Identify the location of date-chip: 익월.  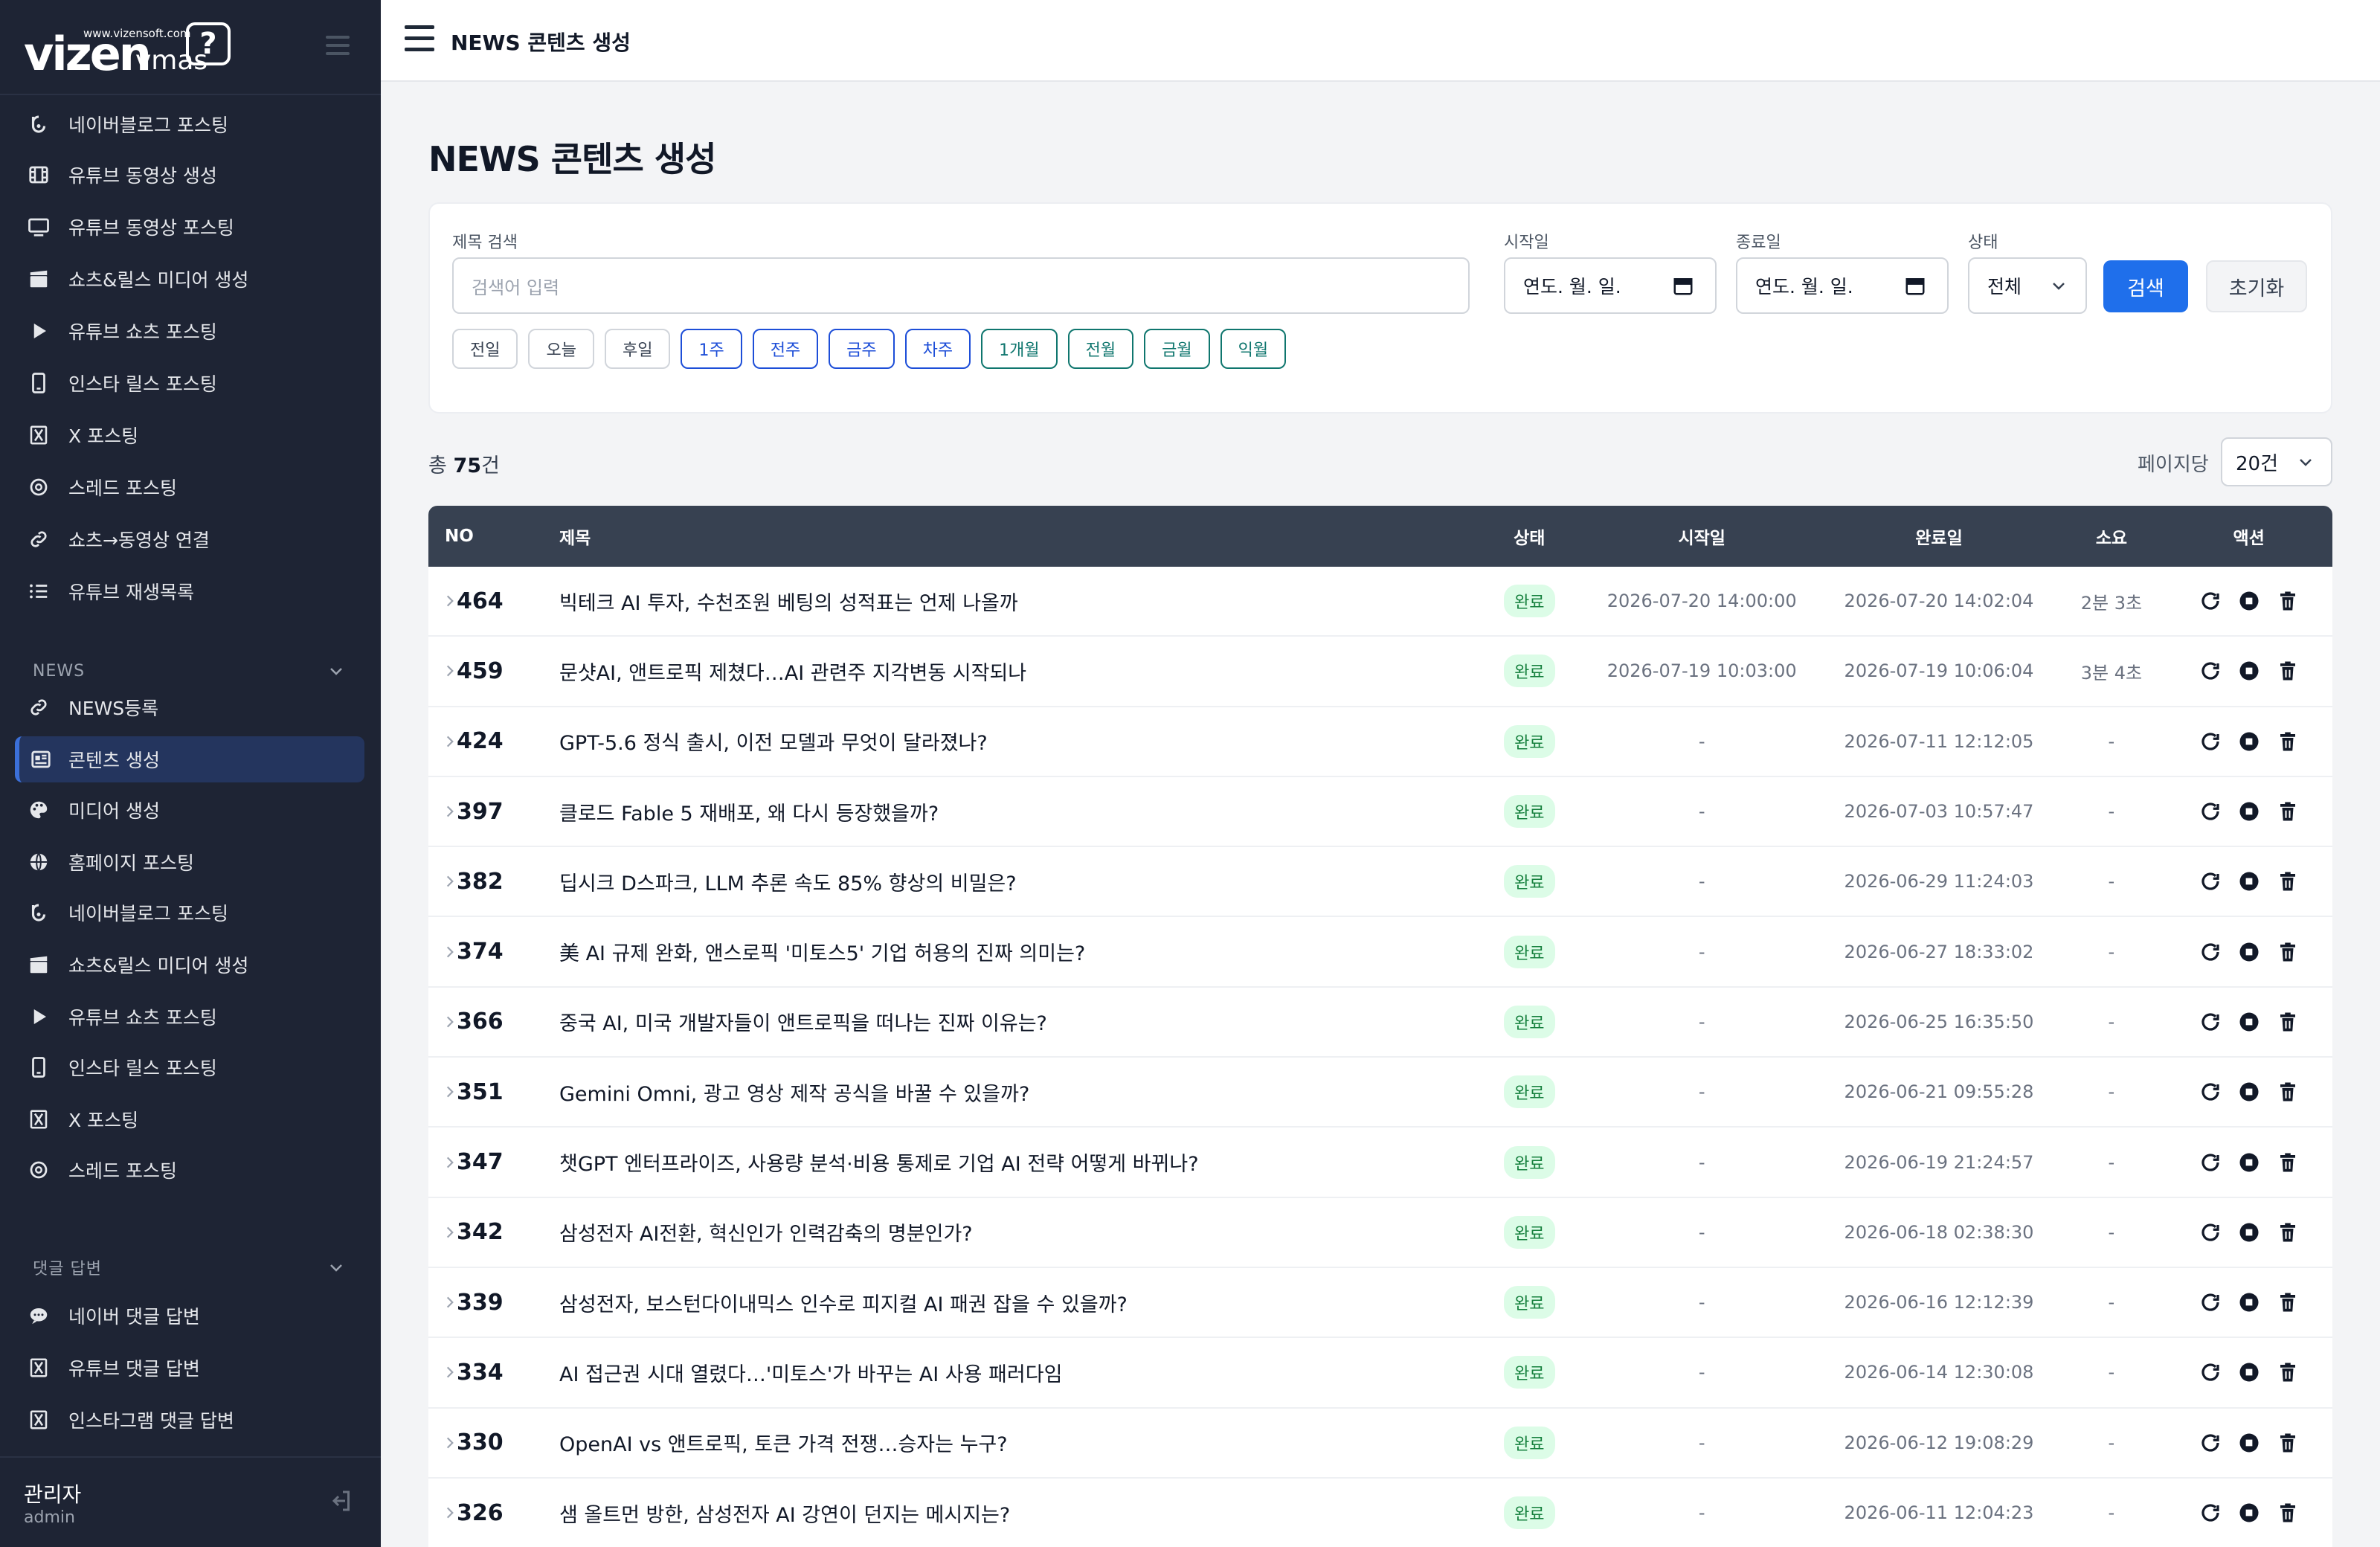
(1254, 349).